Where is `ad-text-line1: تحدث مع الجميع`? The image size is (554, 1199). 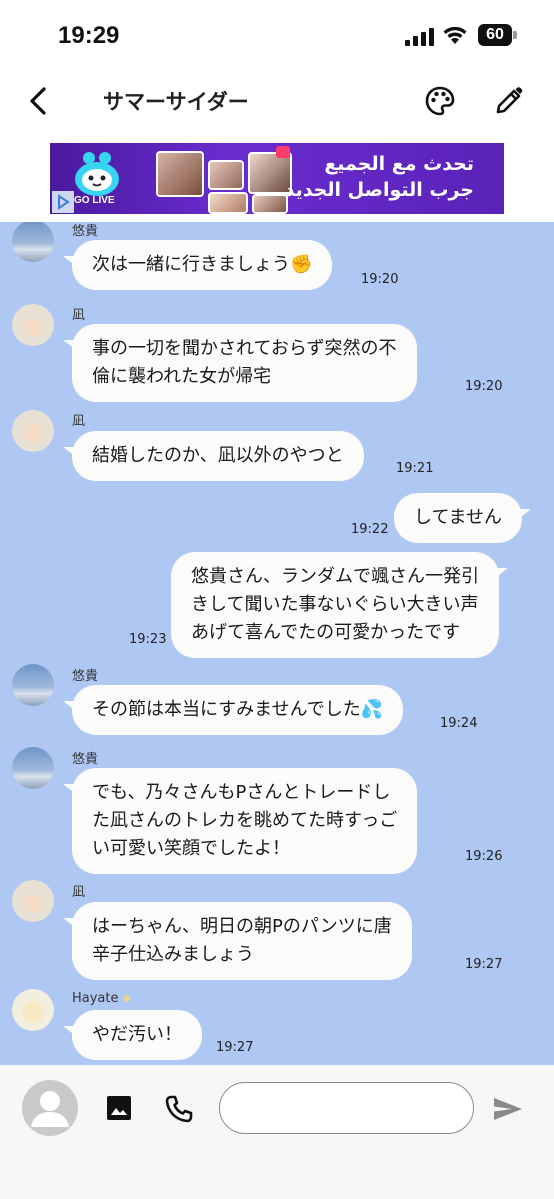
ad-text-line1: تحدث مع الجميع is located at coordinates (399, 164).